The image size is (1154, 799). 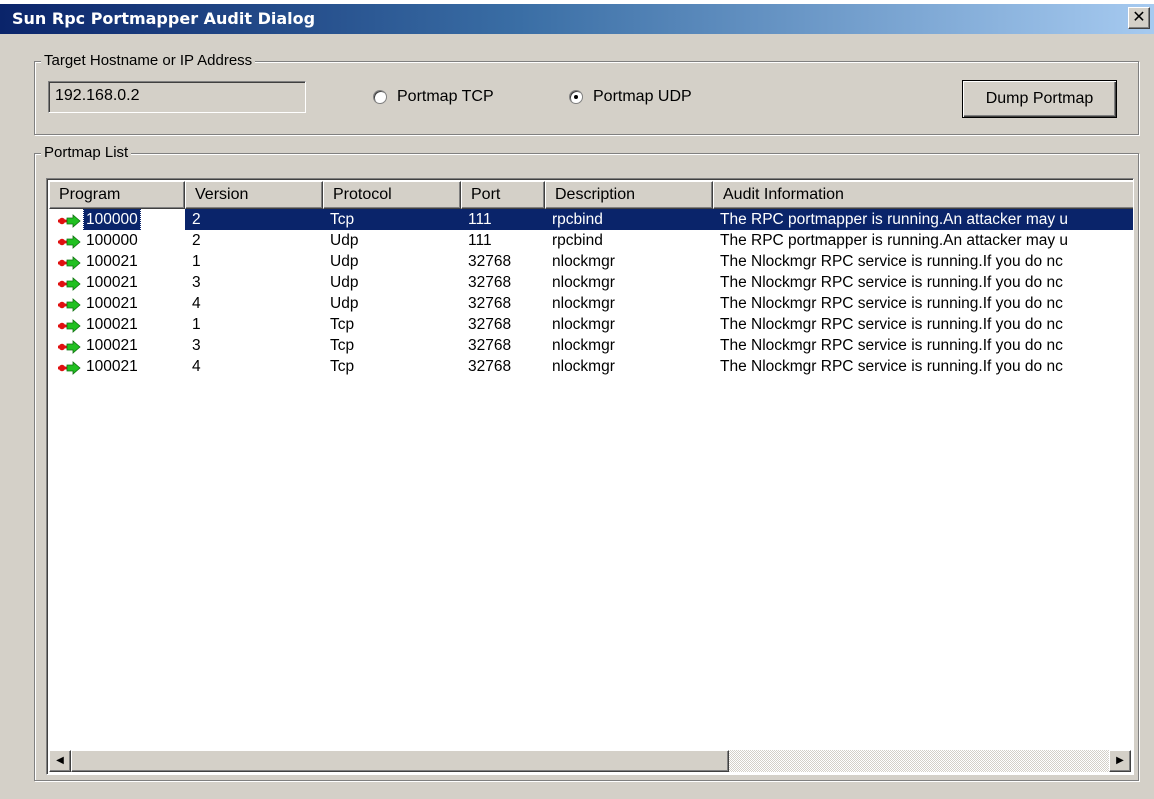 I want to click on scroll-right-button: ▶, so click(x=1120, y=761).